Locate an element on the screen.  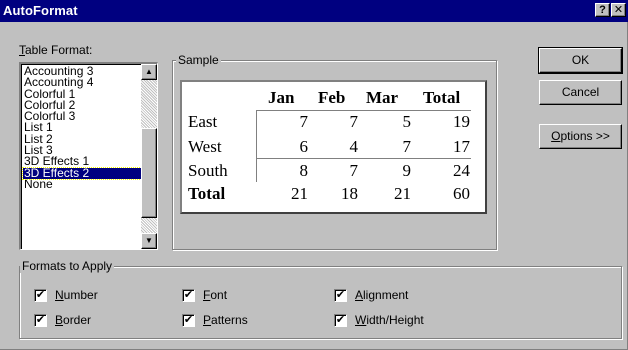
format-label-mnemonic: N is located at coordinates (59, 295).